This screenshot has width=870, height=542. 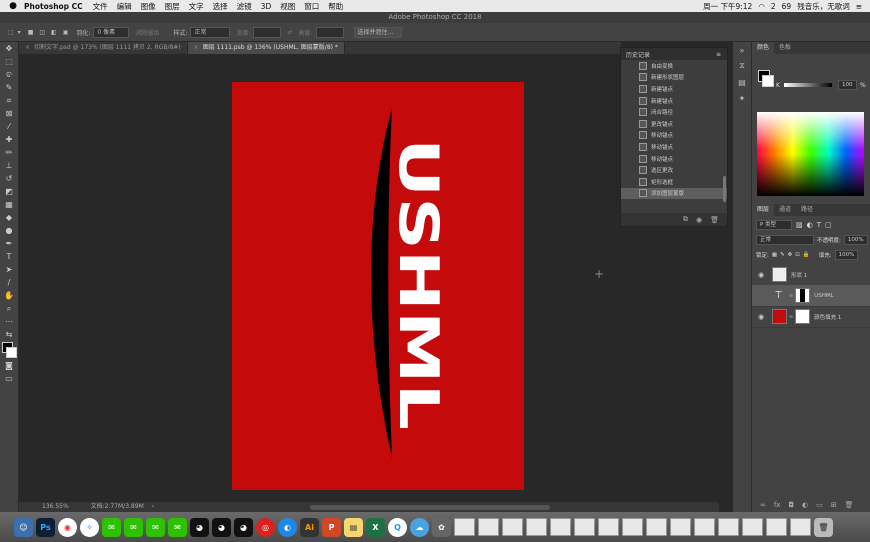 I want to click on new-selection-icon: ■, so click(x=31, y=32).